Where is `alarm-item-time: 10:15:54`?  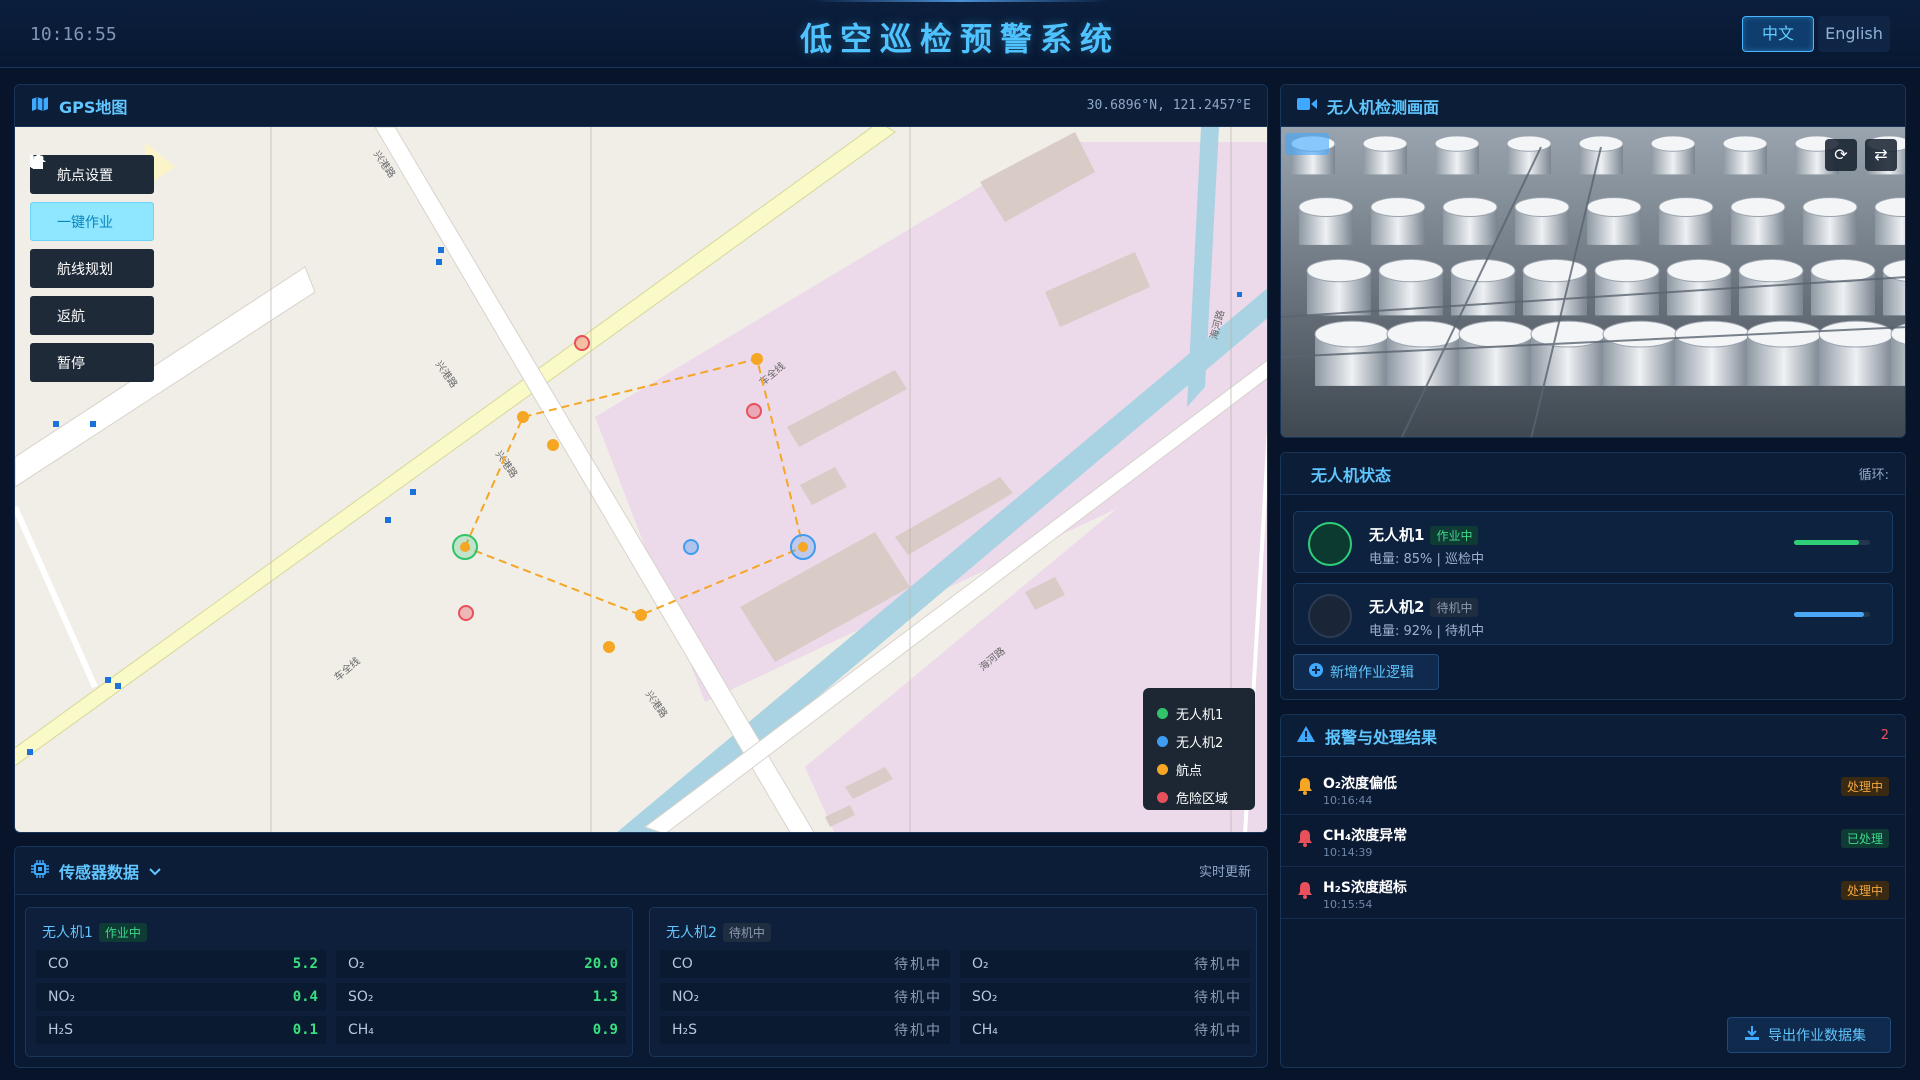 alarm-item-time: 10:15:54 is located at coordinates (1348, 904).